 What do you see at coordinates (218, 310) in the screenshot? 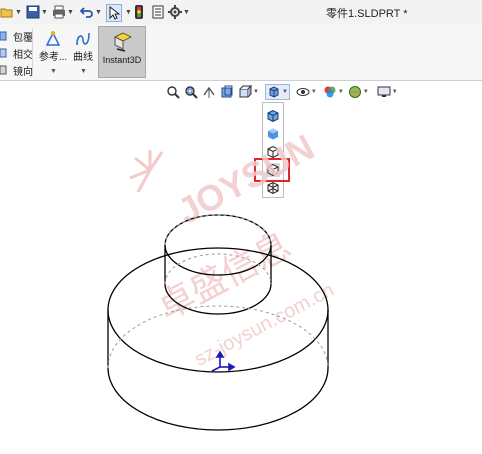
I see `base-top-edge` at bounding box center [218, 310].